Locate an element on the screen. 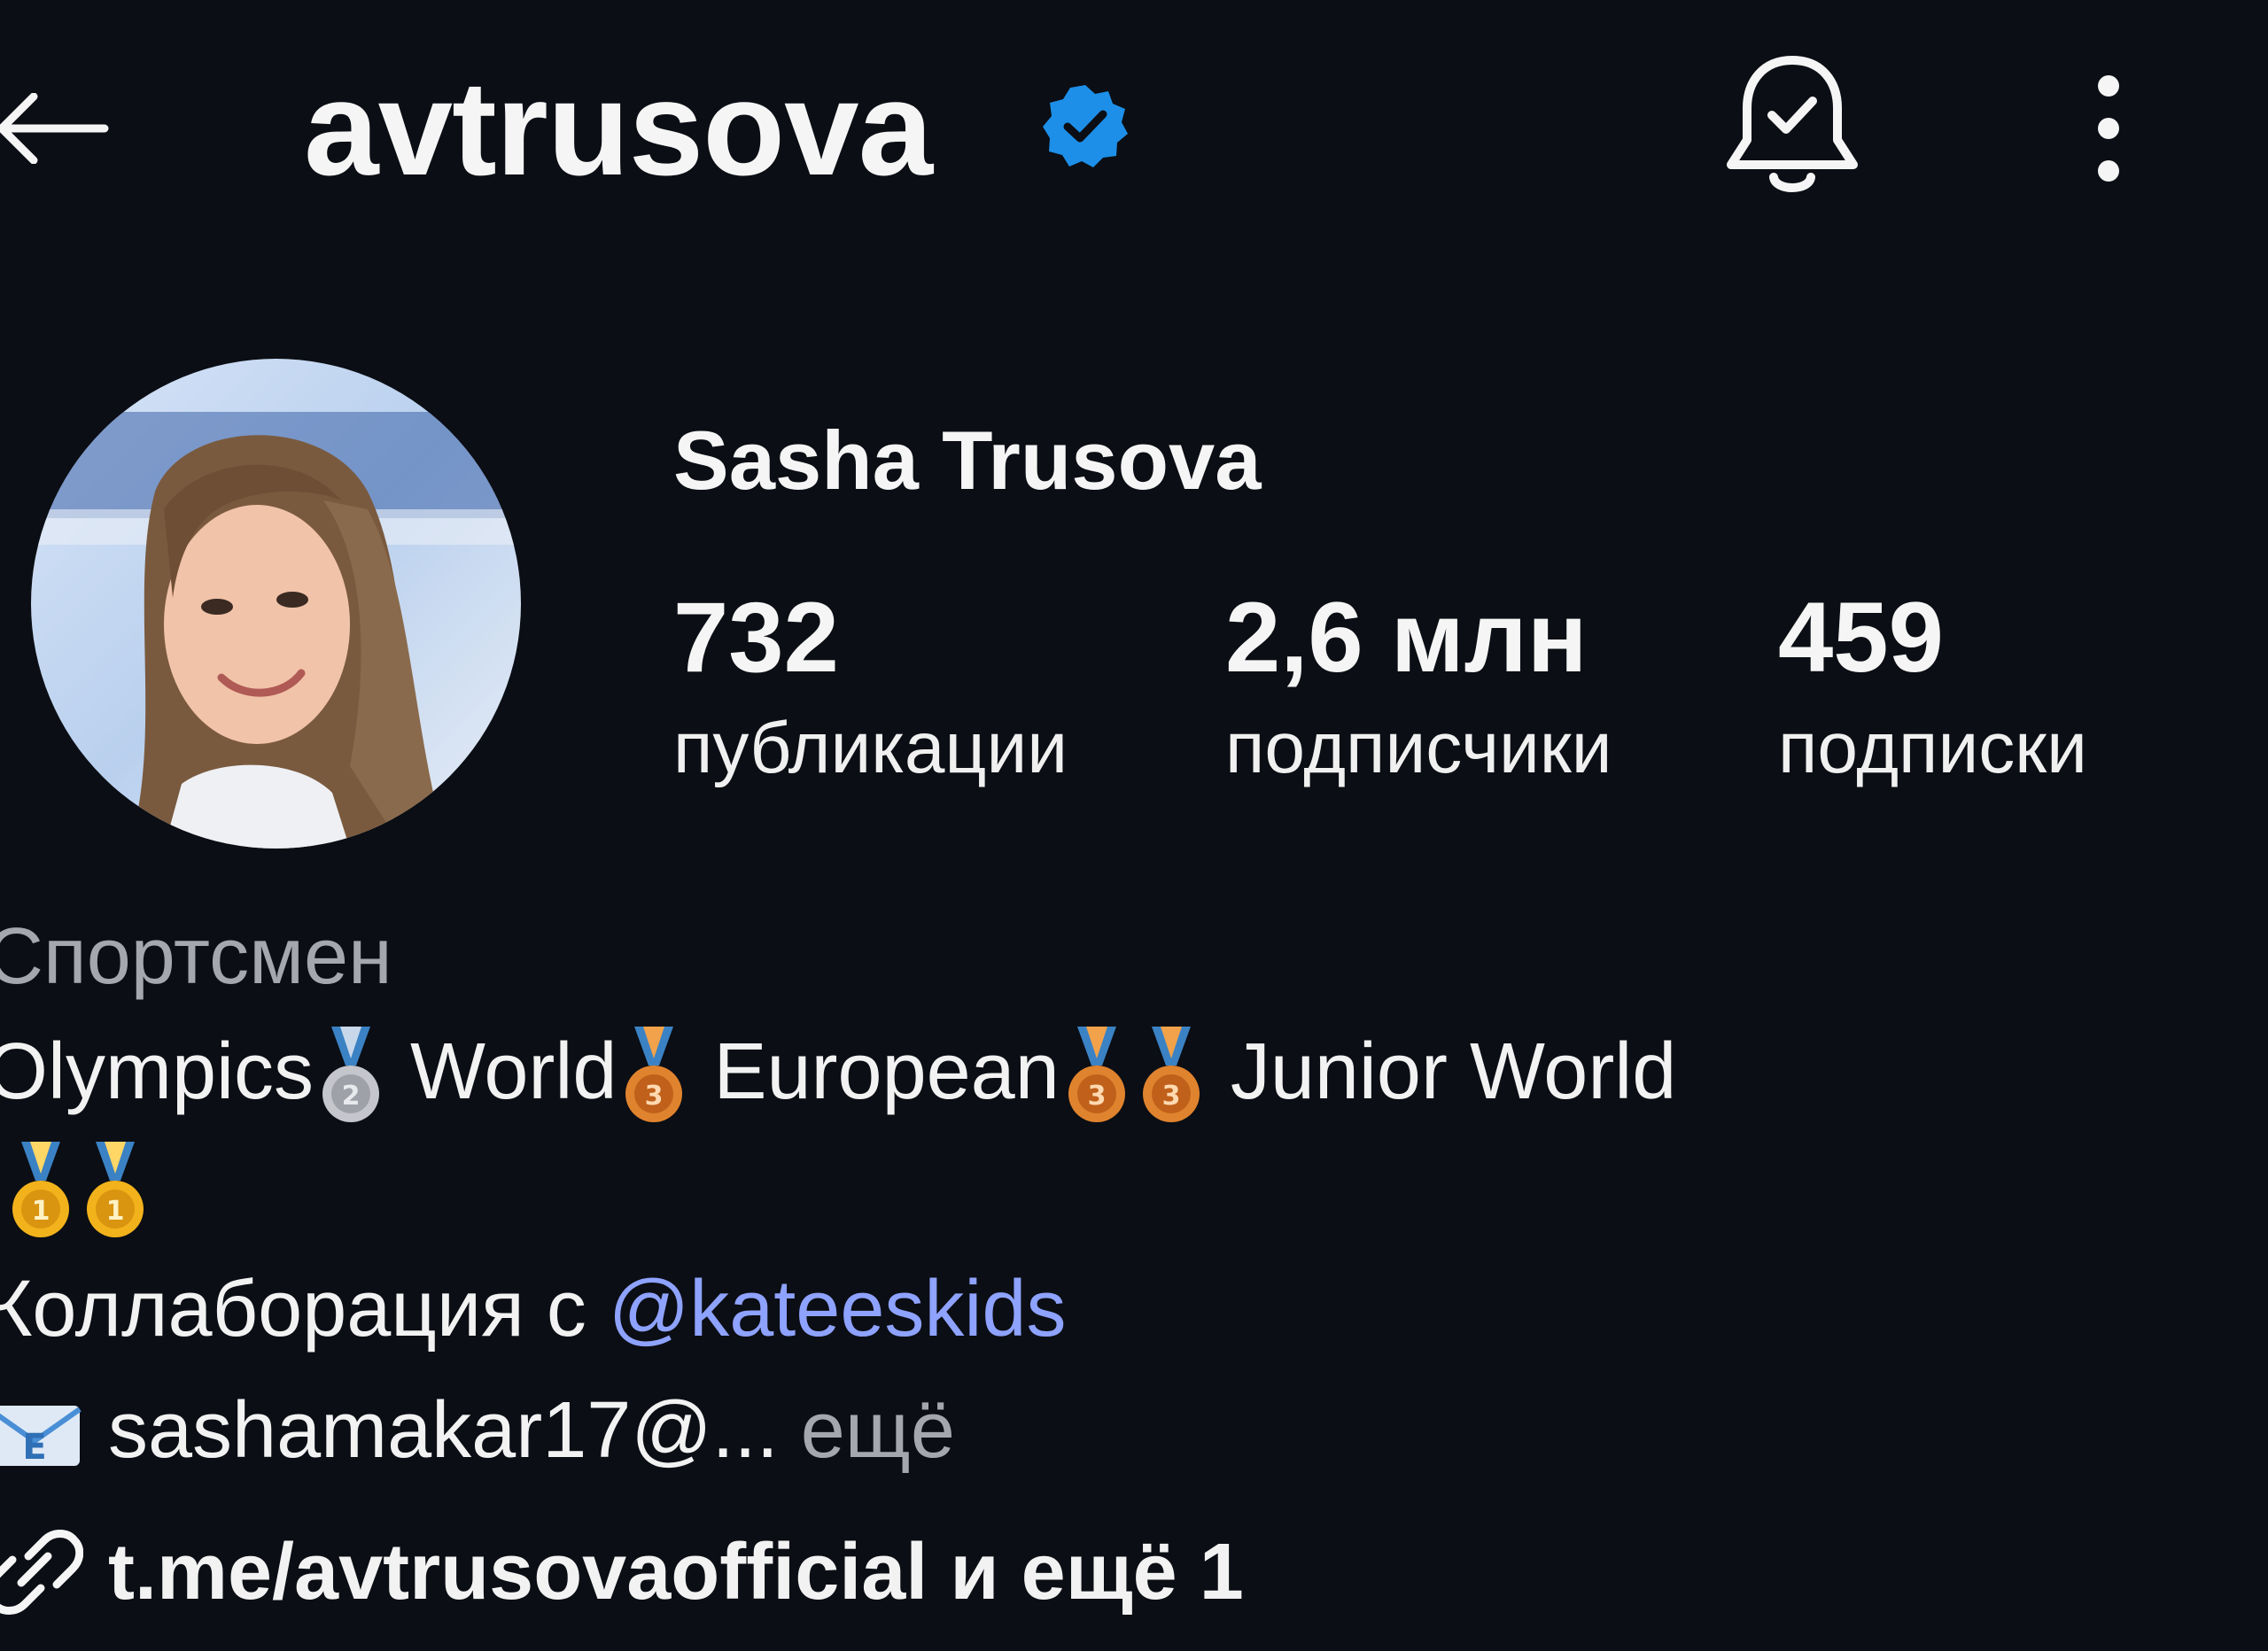 The height and width of the screenshot is (1651, 2268). svg-text: 2 is located at coordinates (351, 1096).